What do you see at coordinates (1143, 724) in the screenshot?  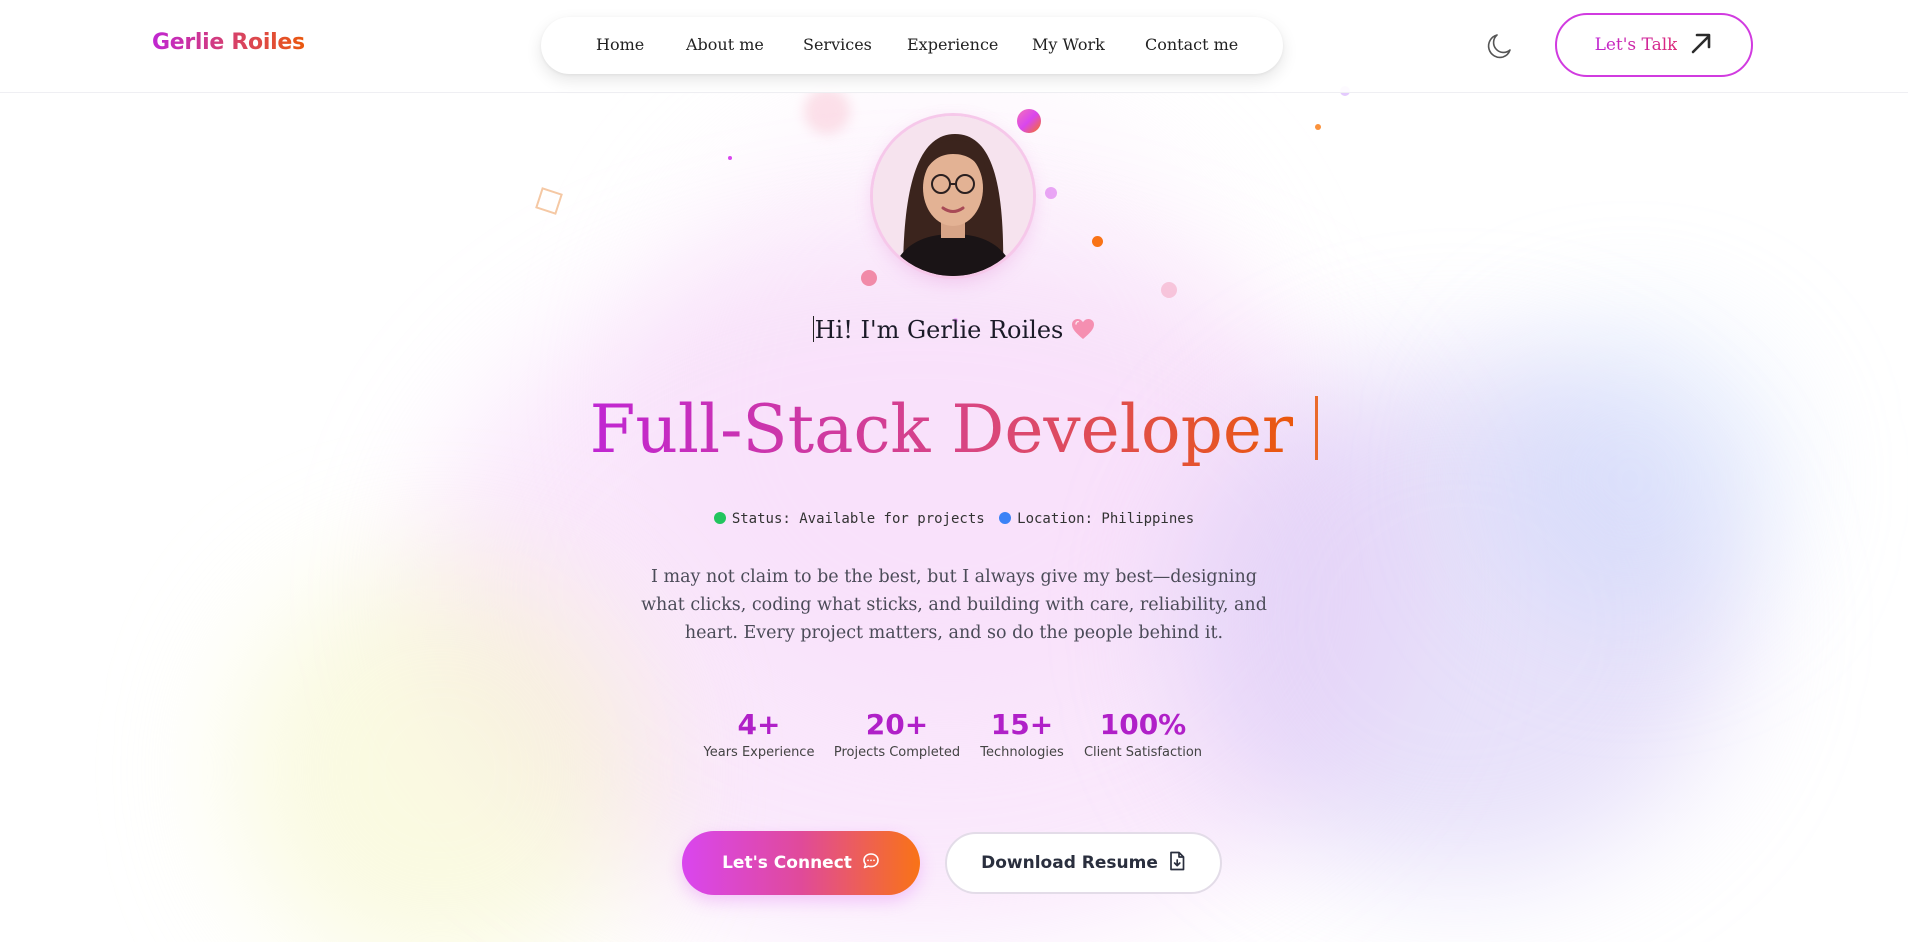 I see `stat-value: 100%` at bounding box center [1143, 724].